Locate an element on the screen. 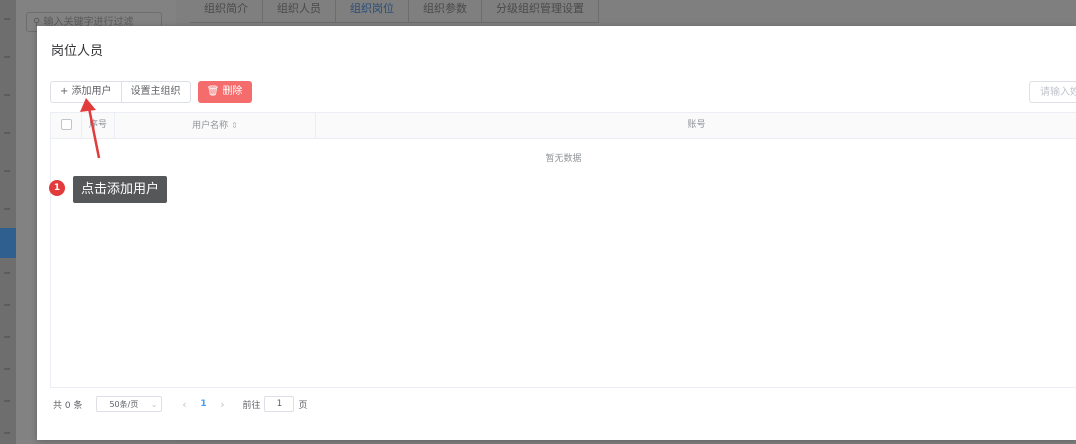  column-header-index: 序号 is located at coordinates (98, 125).